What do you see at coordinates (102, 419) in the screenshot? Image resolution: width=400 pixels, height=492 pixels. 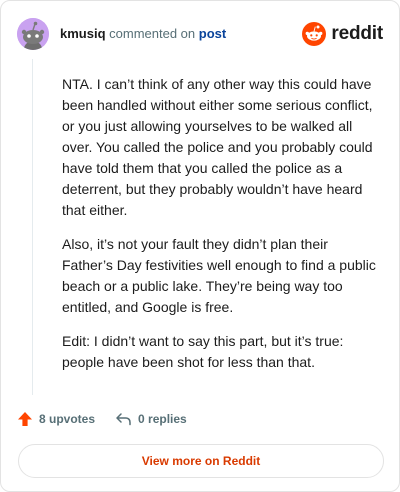 I see `comment-actions: 8 upvotes 0 replies` at bounding box center [102, 419].